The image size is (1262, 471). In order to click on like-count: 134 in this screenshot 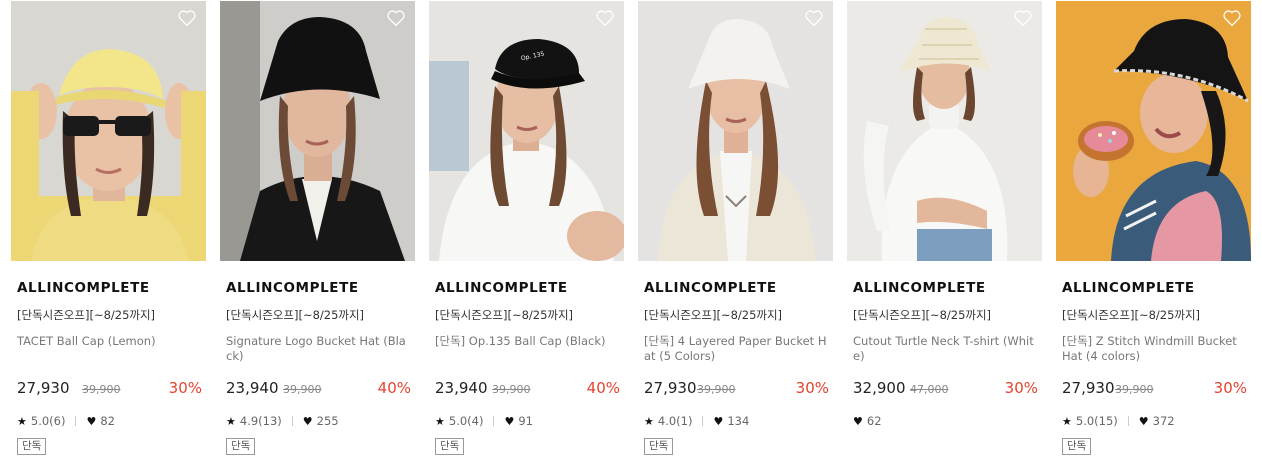, I will do `click(738, 421)`.